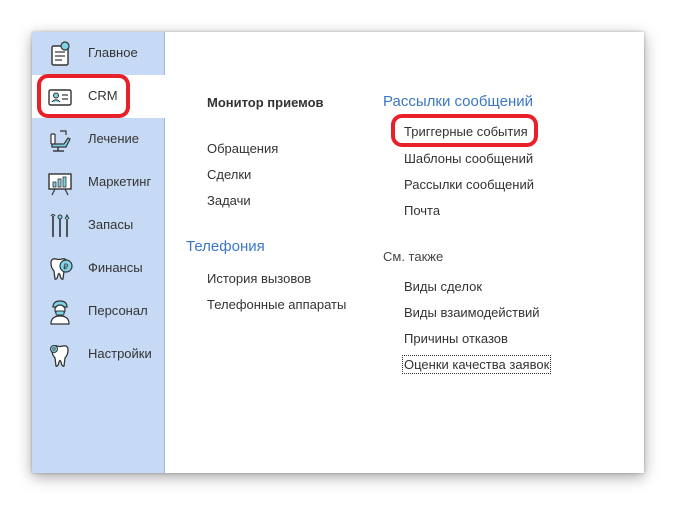 This screenshot has height=507, width=678. Describe the element at coordinates (468, 158) in the screenshot. I see `message-templates-link: Шаблоны сообщений` at that location.